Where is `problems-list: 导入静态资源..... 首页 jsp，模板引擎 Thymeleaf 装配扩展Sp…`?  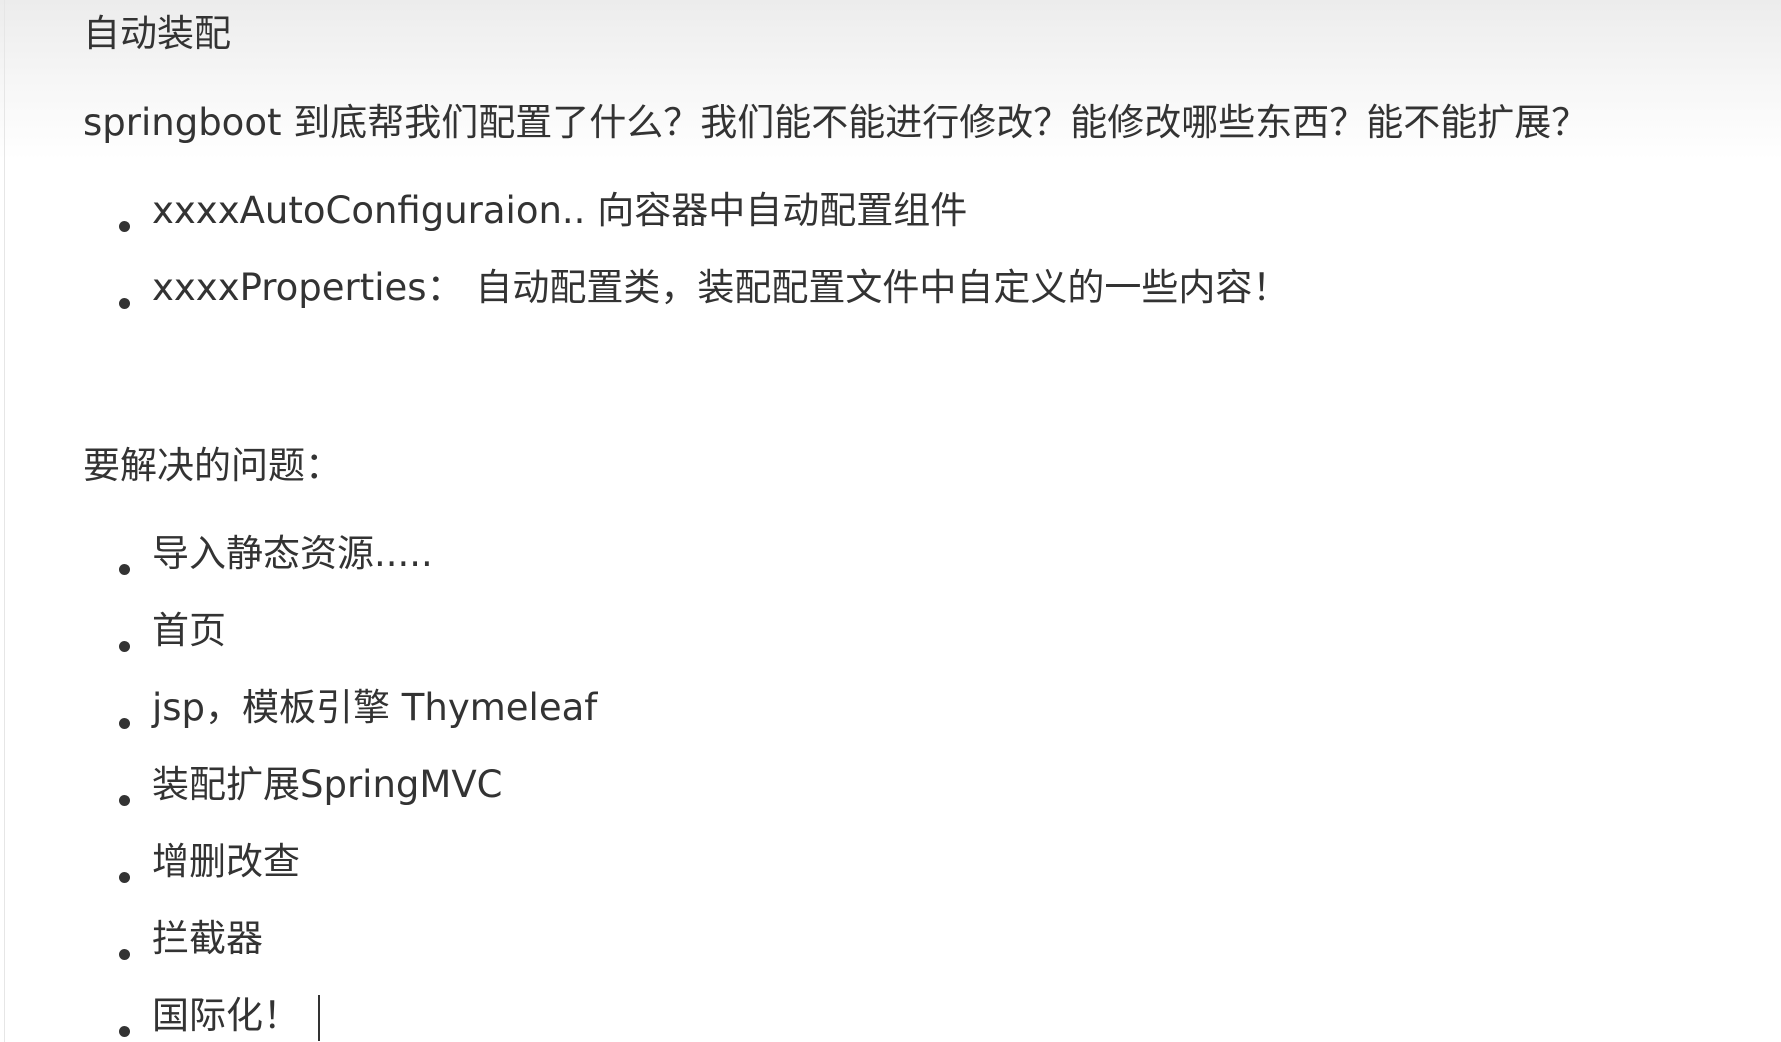 problems-list: 导入静态资源..... 首页 jsp，模板引擎 Thymeleaf 装配扩展Sp… is located at coordinates (358, 786).